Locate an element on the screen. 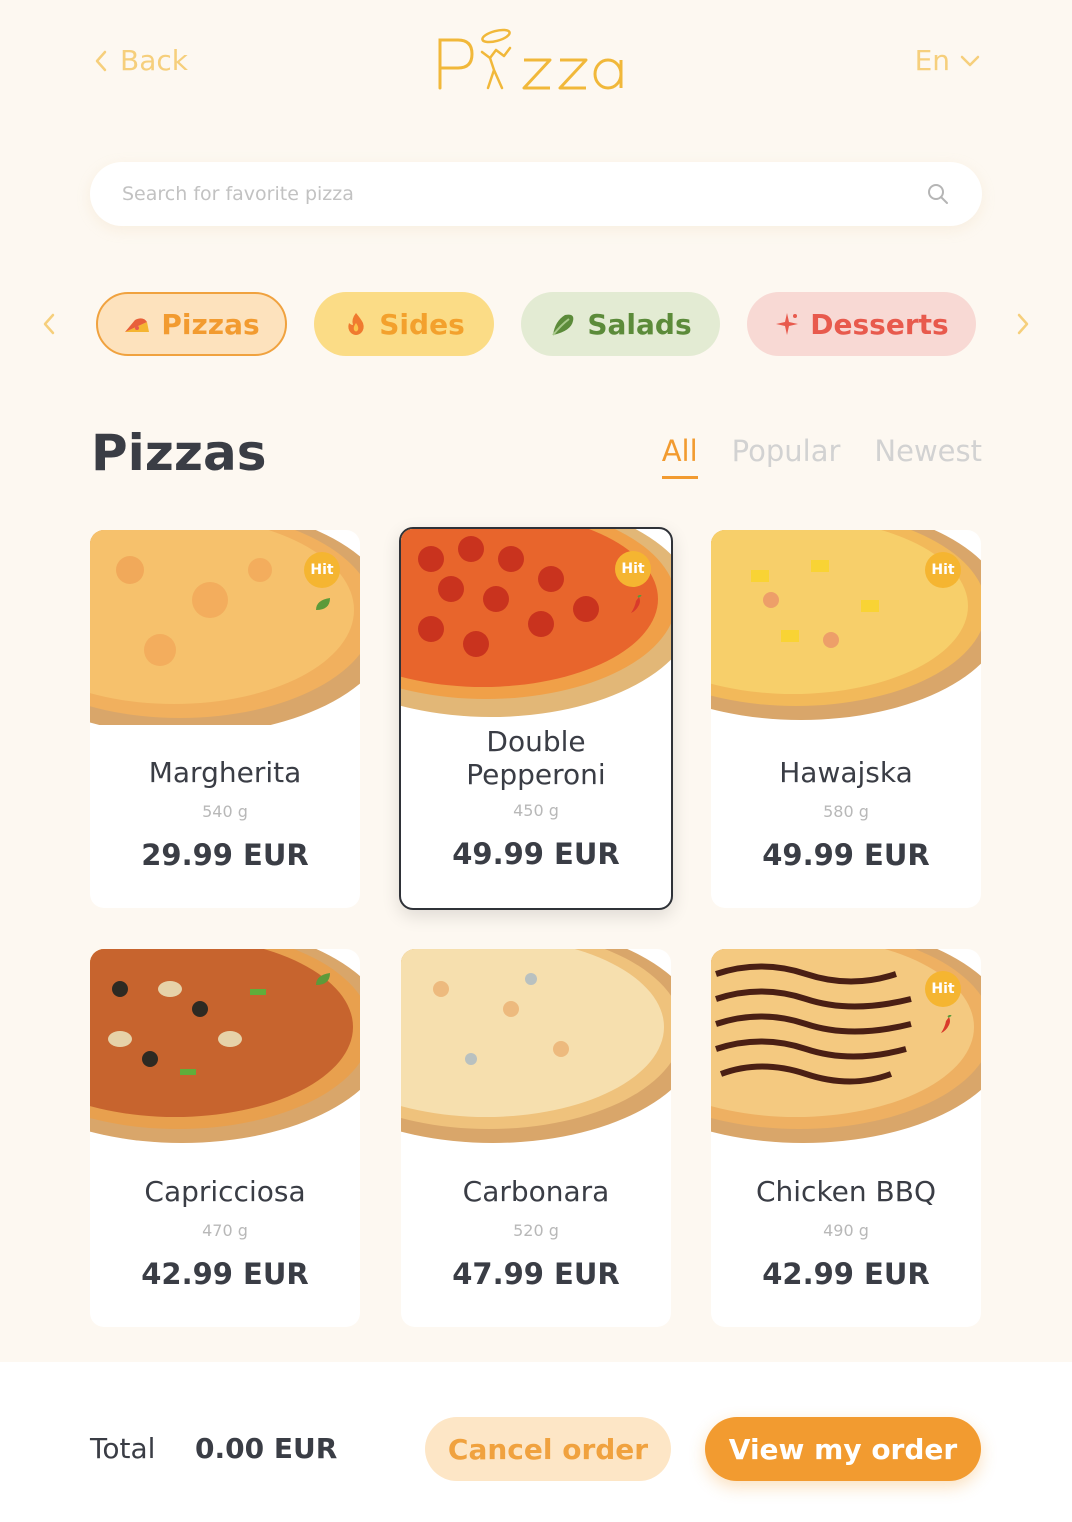 This screenshot has width=1072, height=1522. pizza-slice-icon is located at coordinates (137, 324).